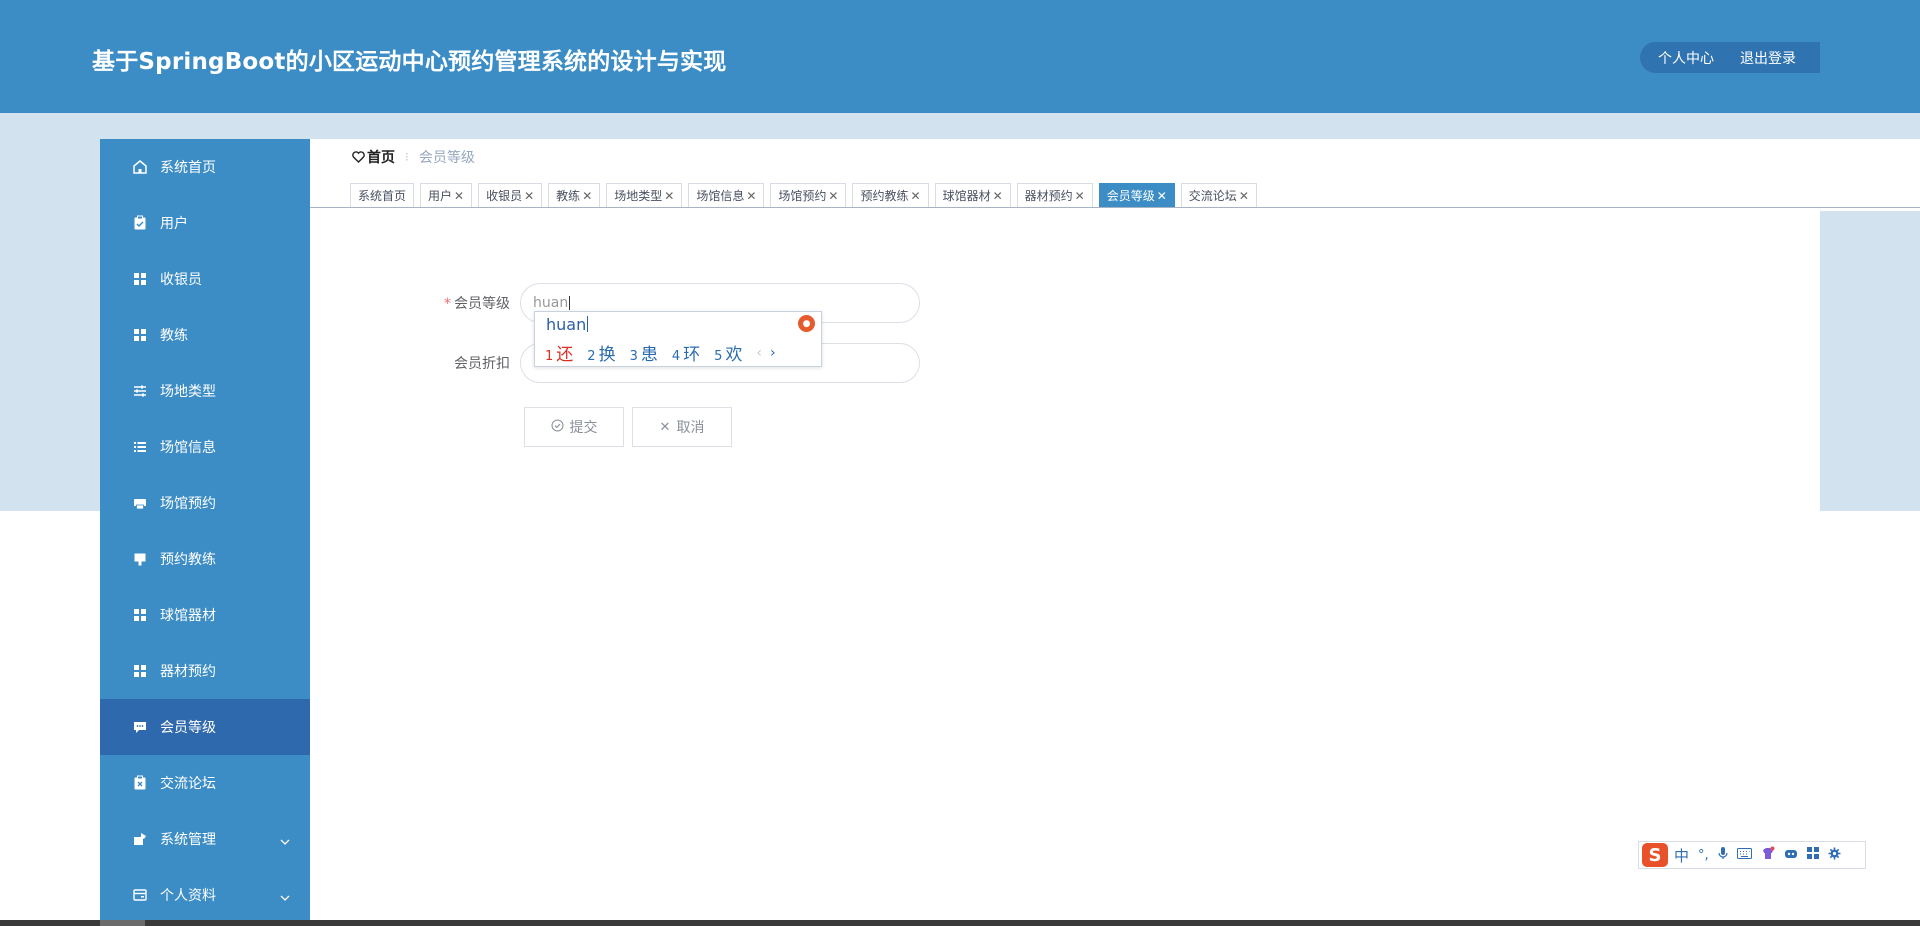 This screenshot has width=1920, height=926. I want to click on ime-candidate-text: 环, so click(692, 355).